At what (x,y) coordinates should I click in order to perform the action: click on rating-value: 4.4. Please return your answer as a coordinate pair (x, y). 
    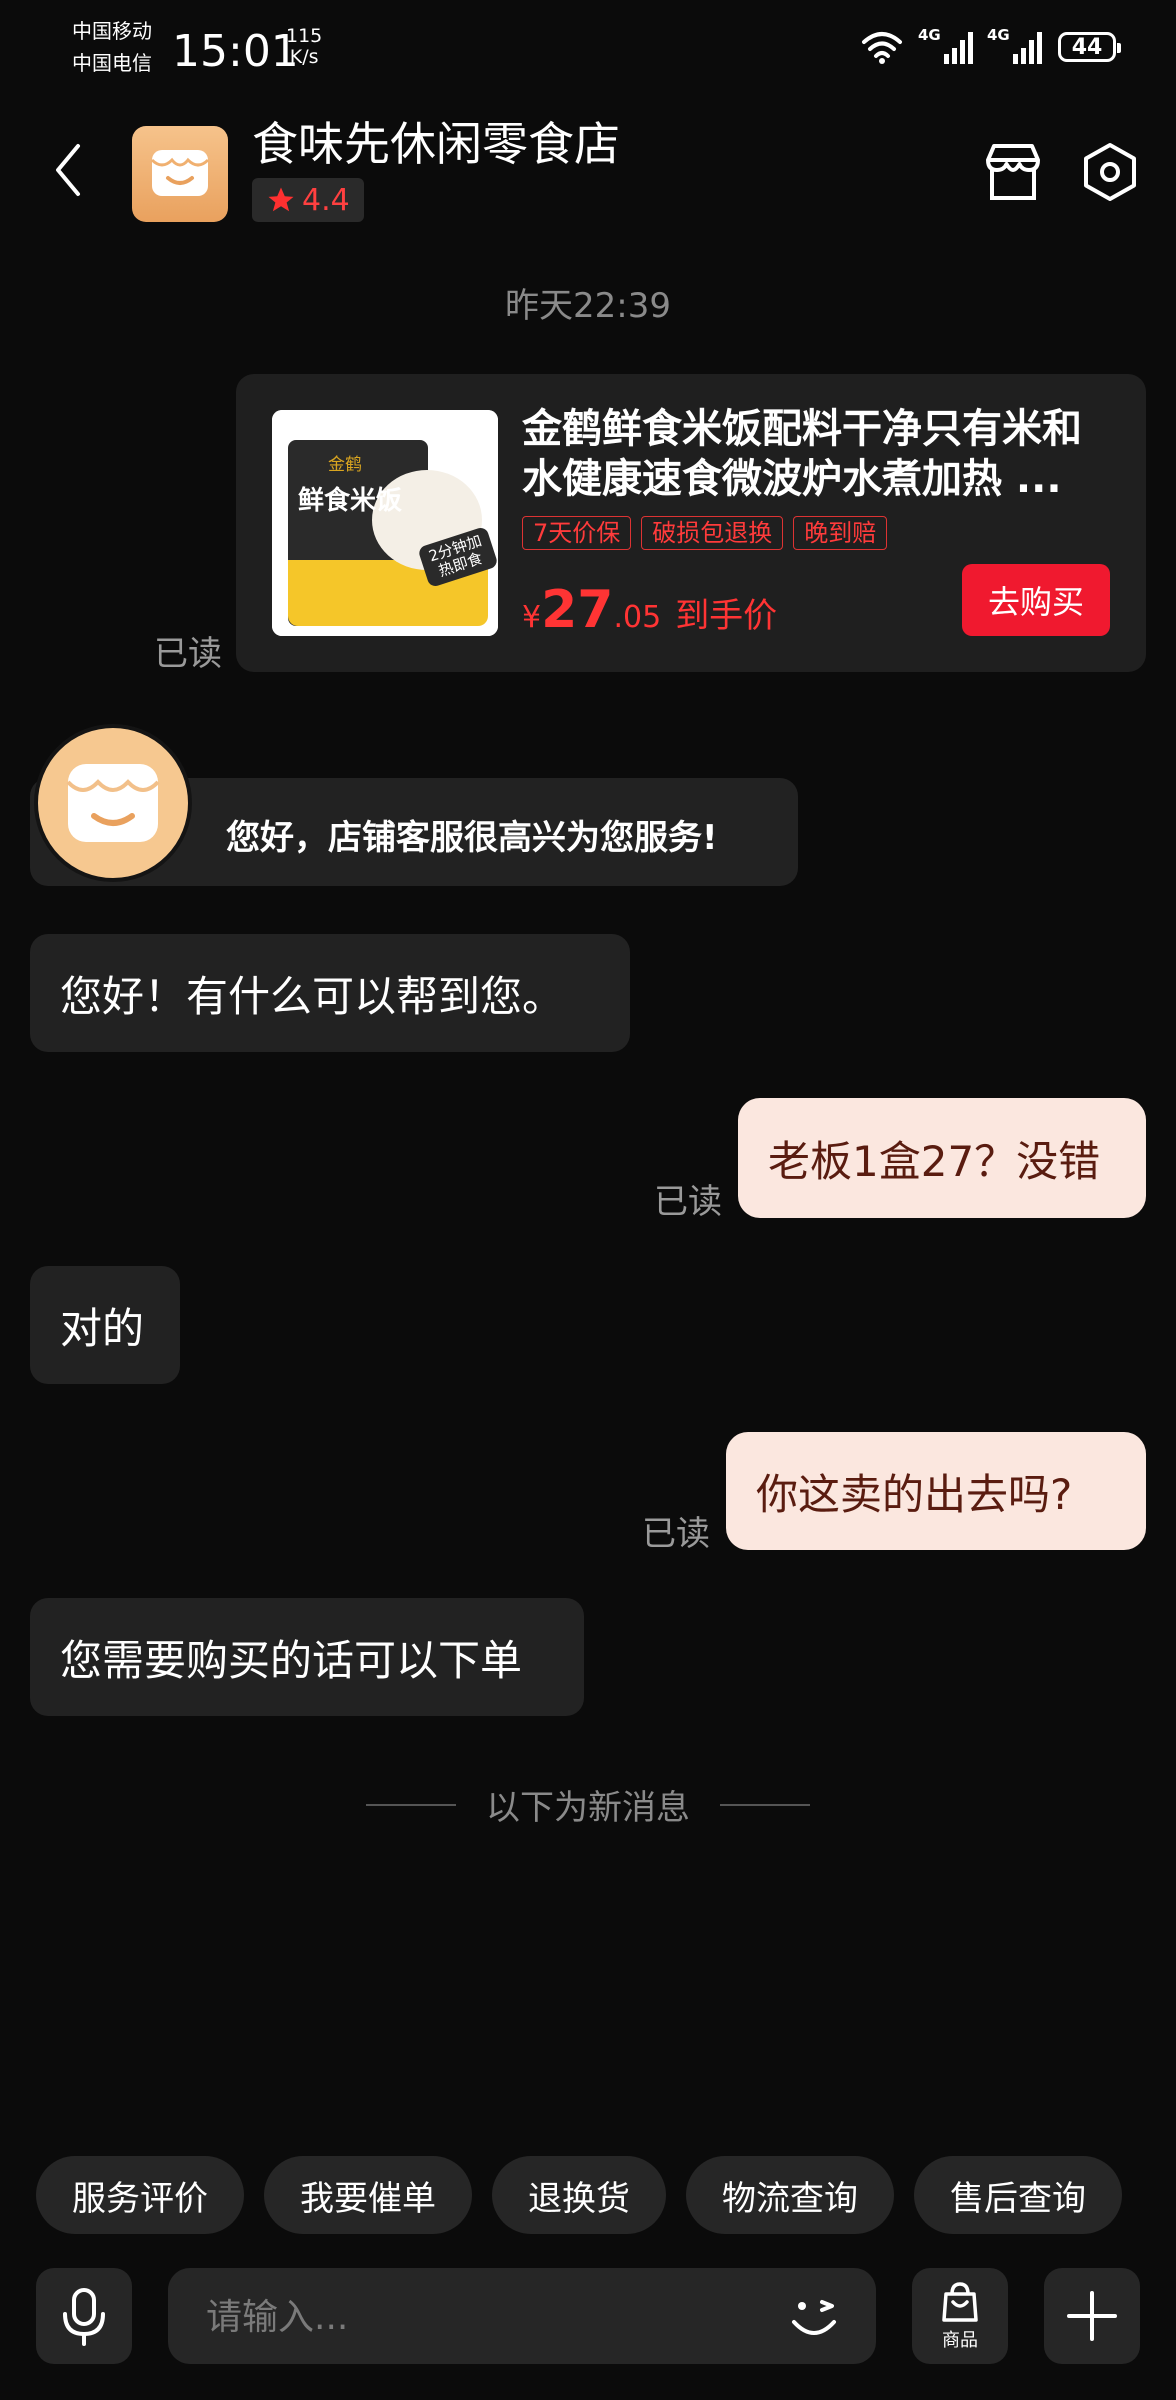
    Looking at the image, I should click on (326, 200).